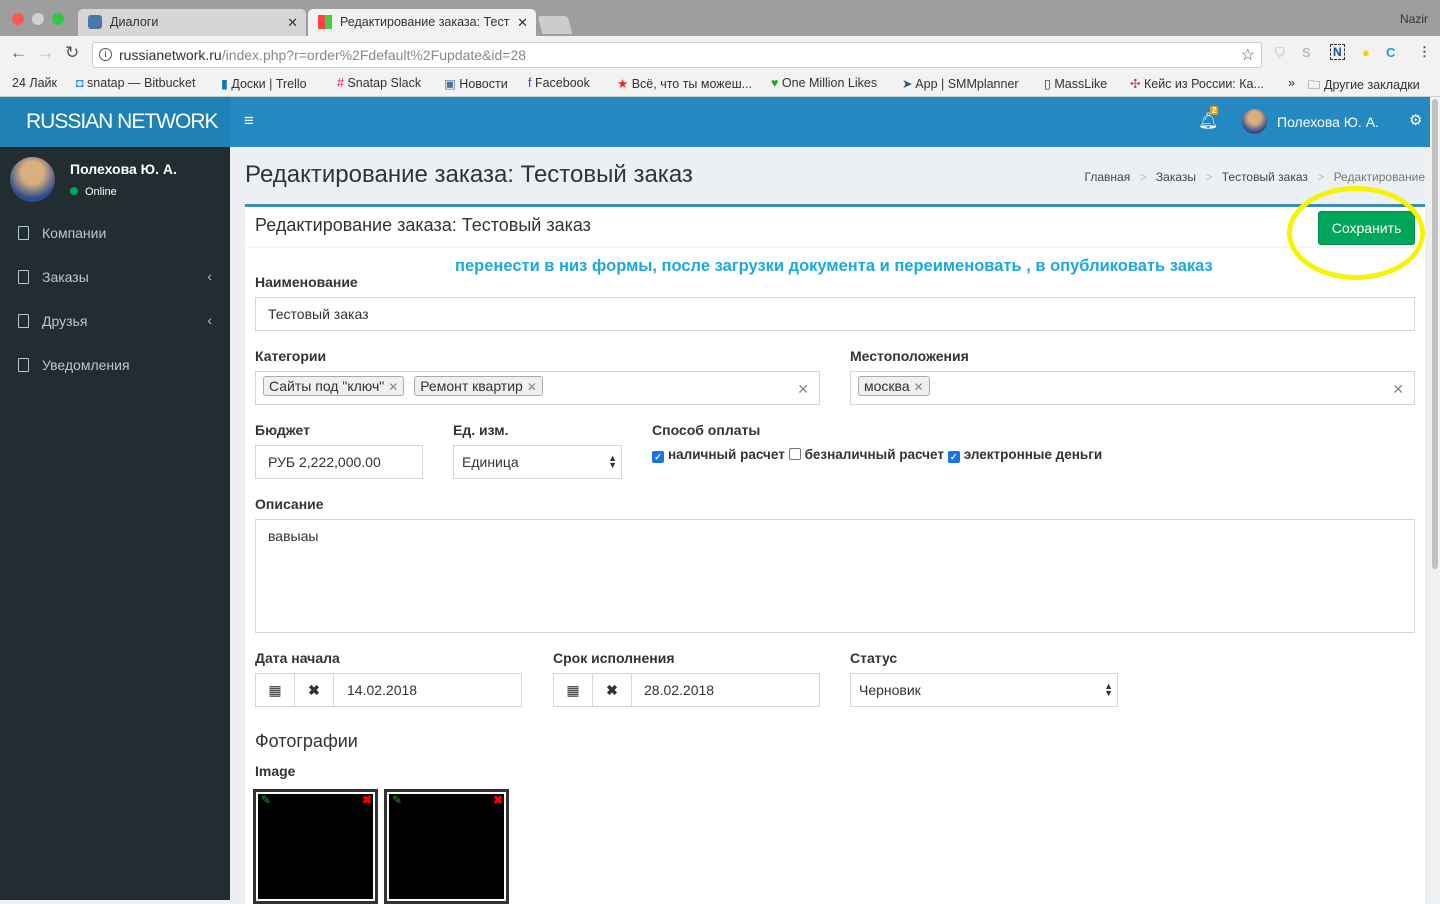 The height and width of the screenshot is (904, 1440). I want to click on breadcrumb-order: Тестовый заказ, so click(1265, 177).